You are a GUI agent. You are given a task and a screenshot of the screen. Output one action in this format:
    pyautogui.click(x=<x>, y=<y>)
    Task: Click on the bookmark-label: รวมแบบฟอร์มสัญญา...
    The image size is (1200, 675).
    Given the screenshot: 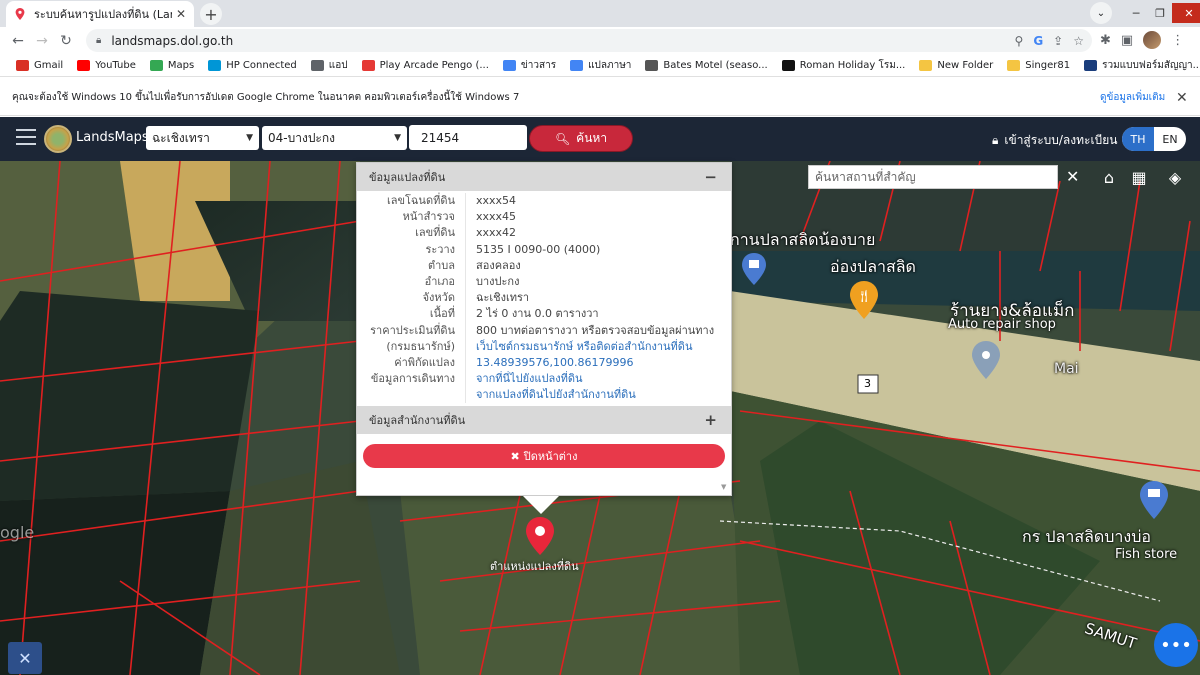 What is the action you would take?
    pyautogui.click(x=1151, y=65)
    